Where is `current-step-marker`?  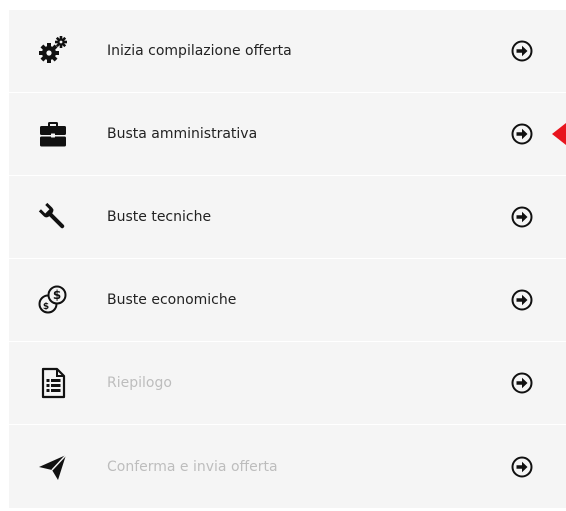 current-step-marker is located at coordinates (559, 134).